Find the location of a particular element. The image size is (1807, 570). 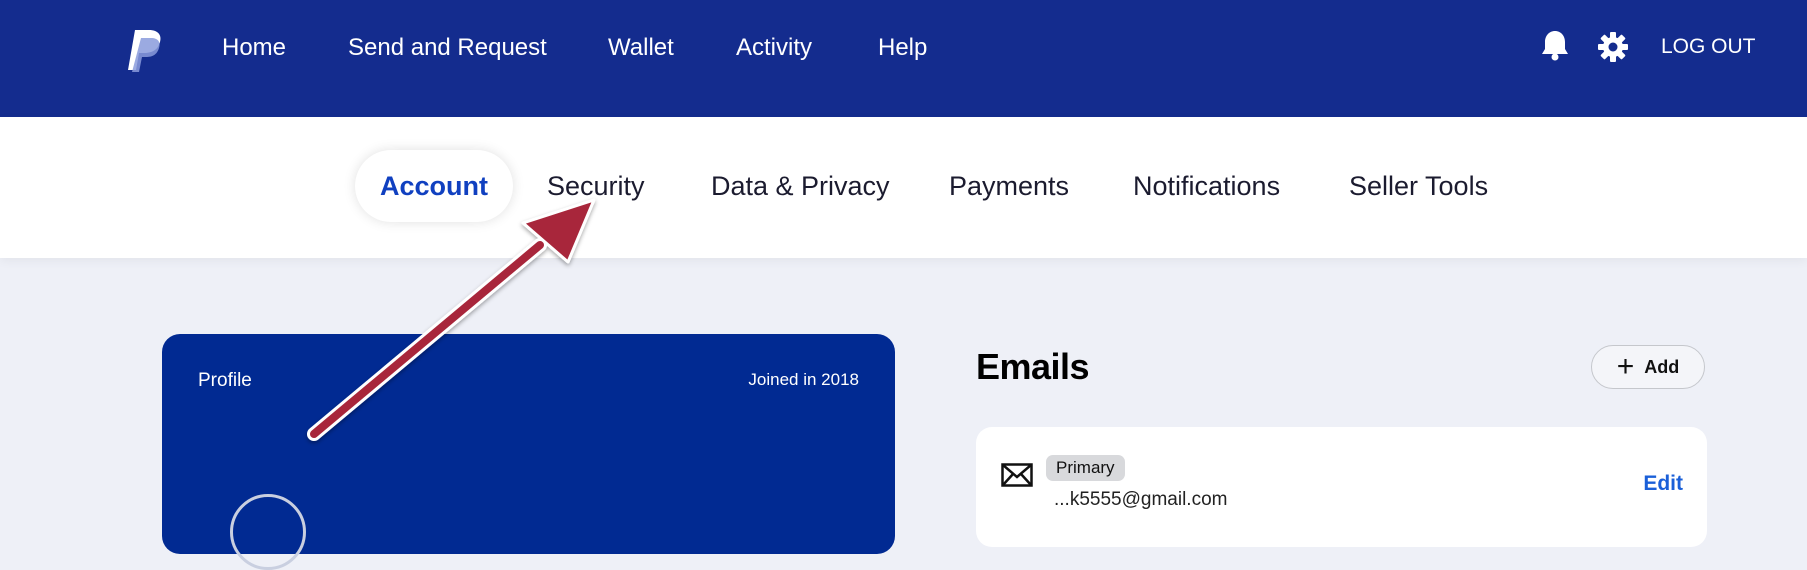

nav-activity: Activity is located at coordinates (774, 48).